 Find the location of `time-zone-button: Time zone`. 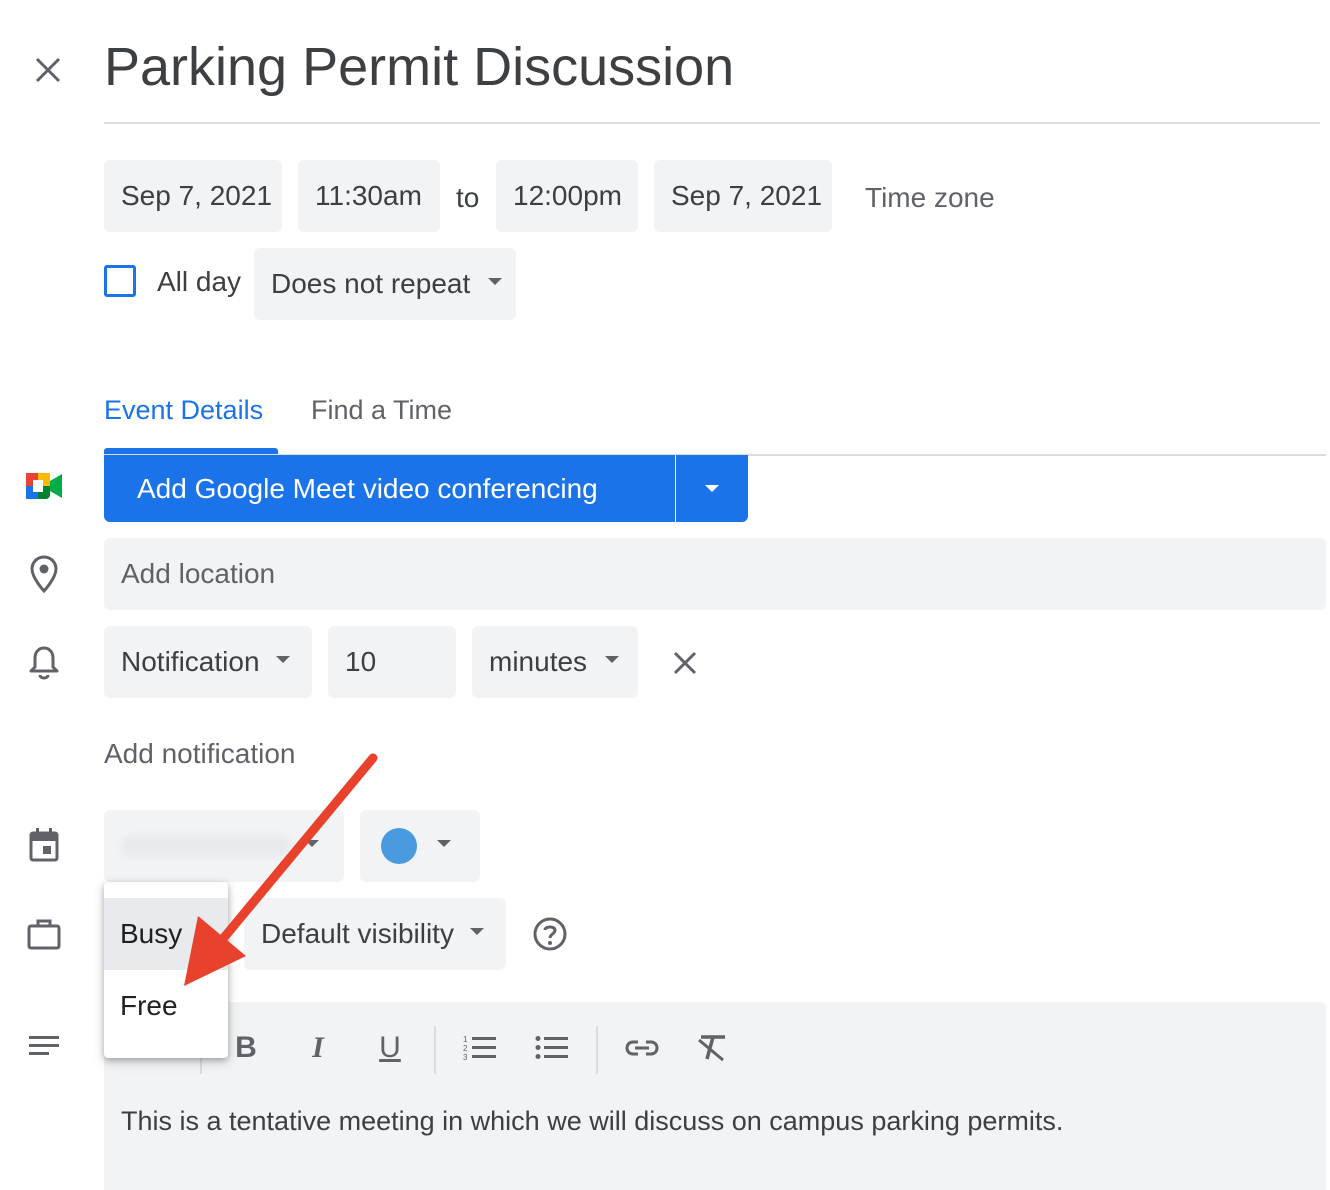

time-zone-button: Time zone is located at coordinates (930, 198).